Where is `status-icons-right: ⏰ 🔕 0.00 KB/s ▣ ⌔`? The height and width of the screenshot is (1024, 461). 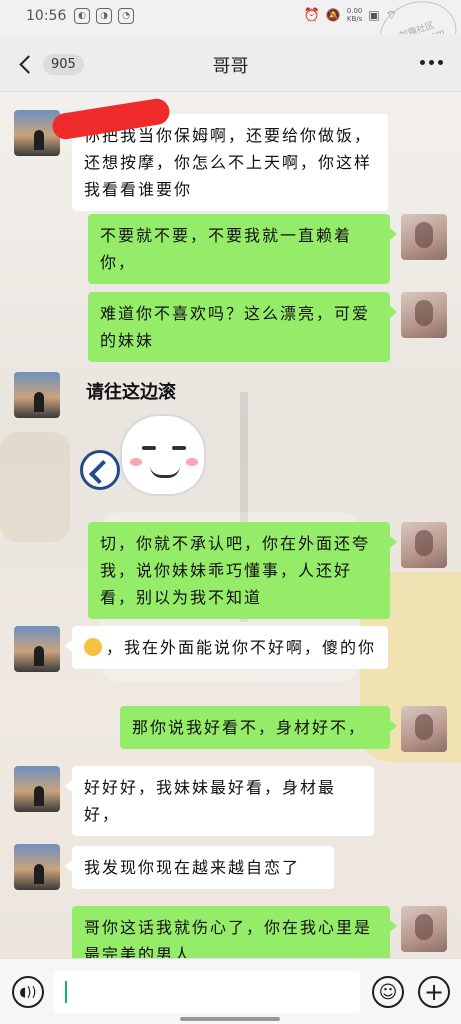
status-icons-right: ⏰ 🔕 0.00 KB/s ▣ ⌔ is located at coordinates (350, 15).